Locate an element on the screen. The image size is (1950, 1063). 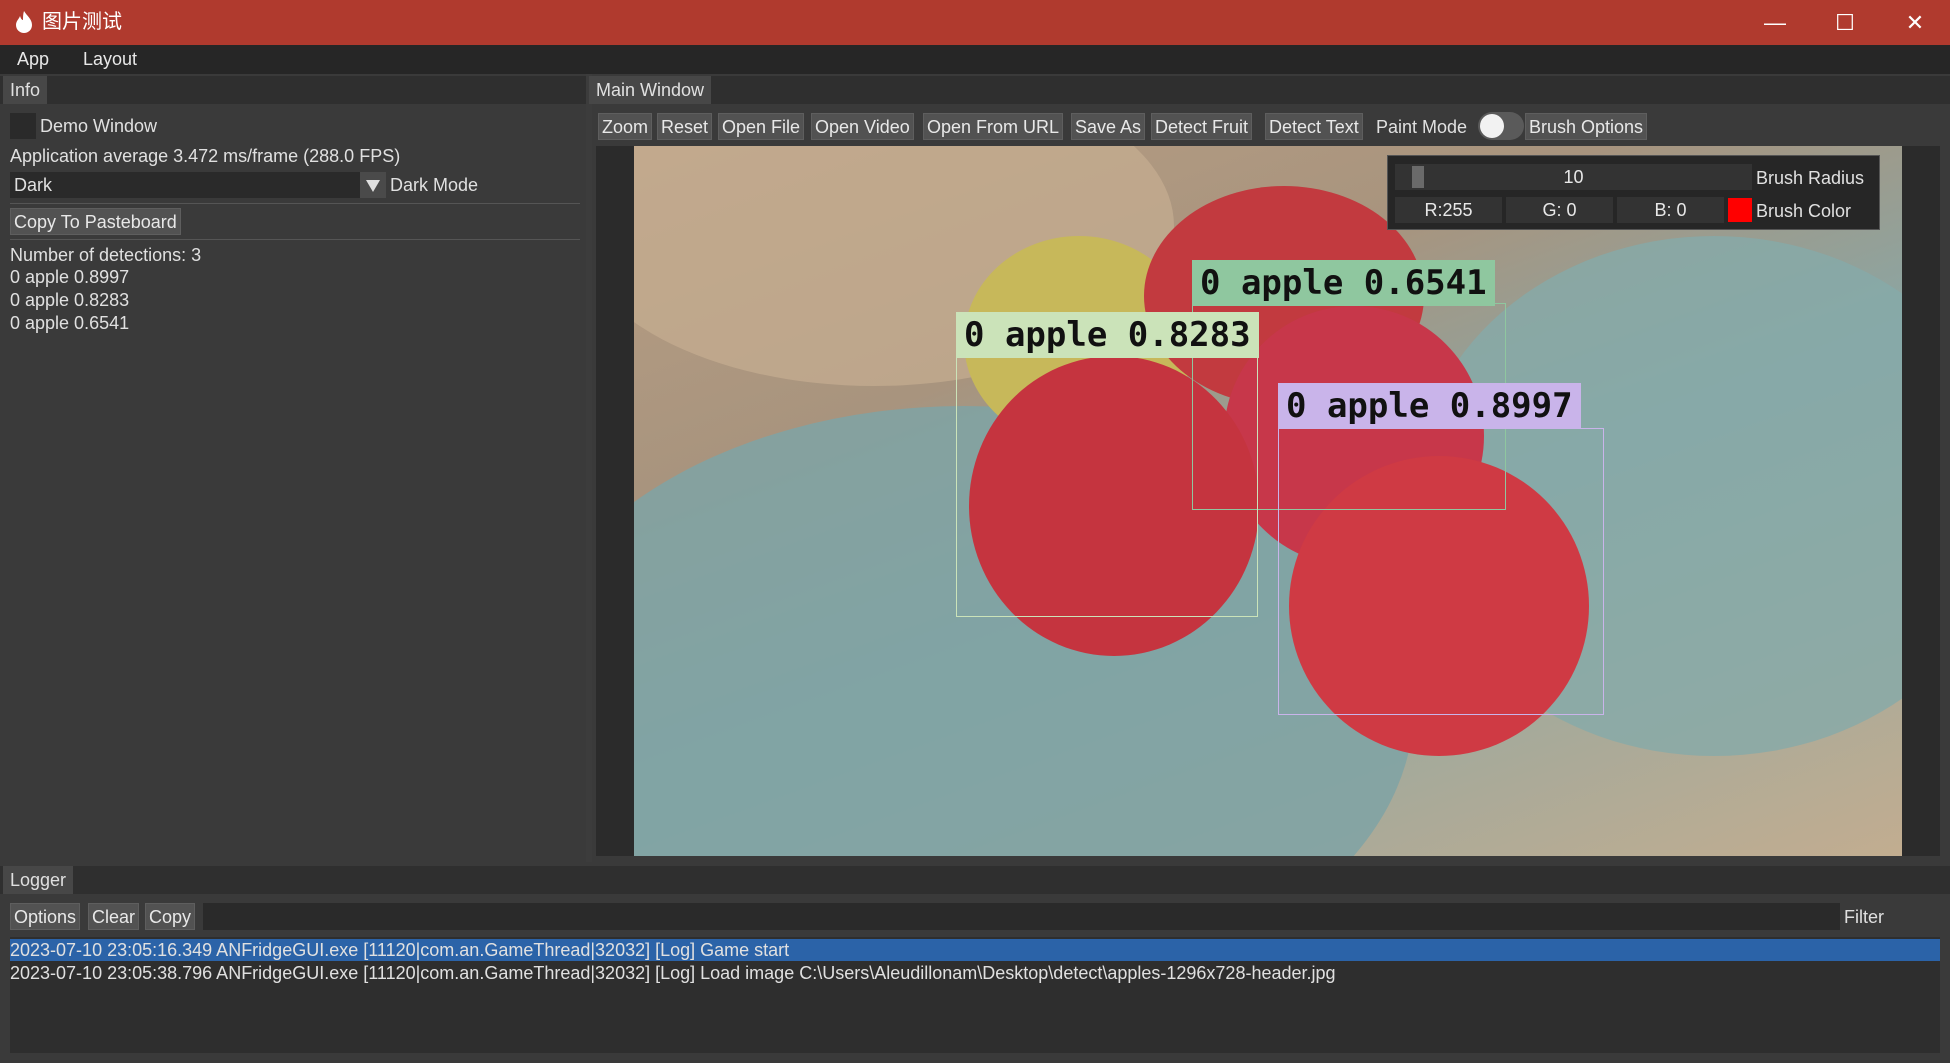
options-button: Options is located at coordinates (45, 916).